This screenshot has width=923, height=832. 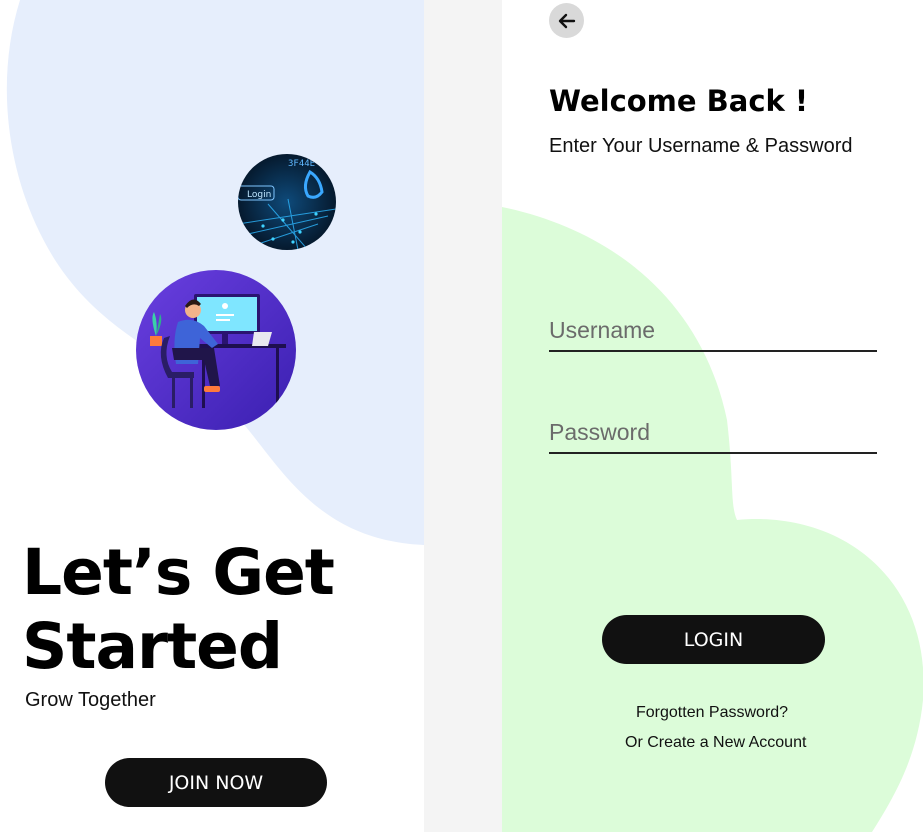 What do you see at coordinates (679, 101) in the screenshot?
I see `welcome-heading: Welcome Back !` at bounding box center [679, 101].